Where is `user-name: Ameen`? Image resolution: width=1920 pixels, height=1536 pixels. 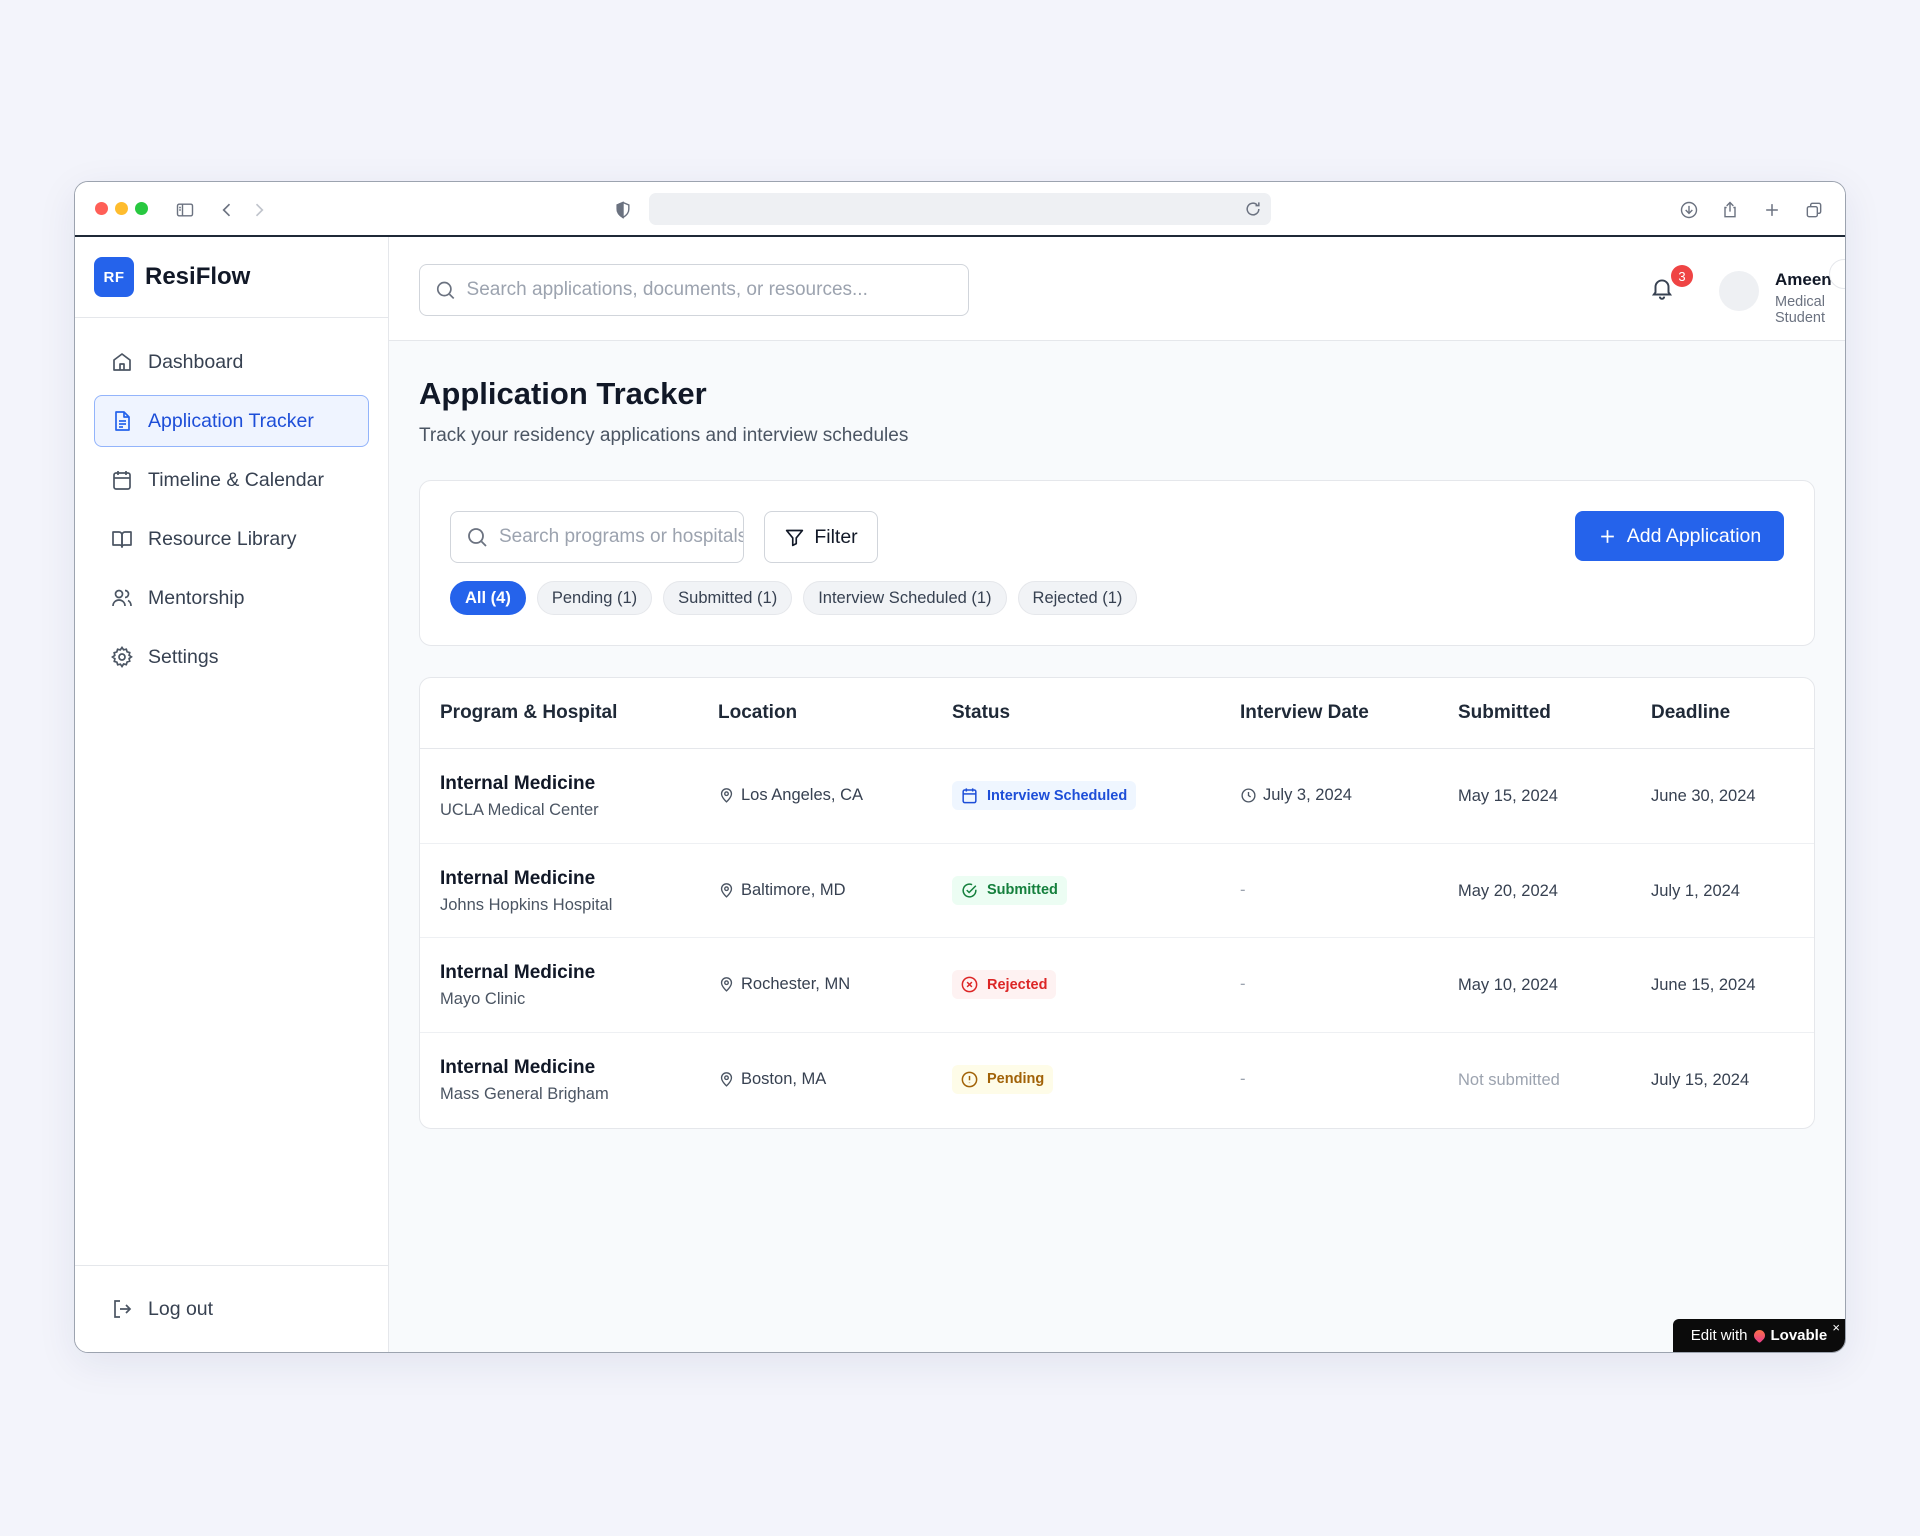 user-name: Ameen is located at coordinates (1803, 280).